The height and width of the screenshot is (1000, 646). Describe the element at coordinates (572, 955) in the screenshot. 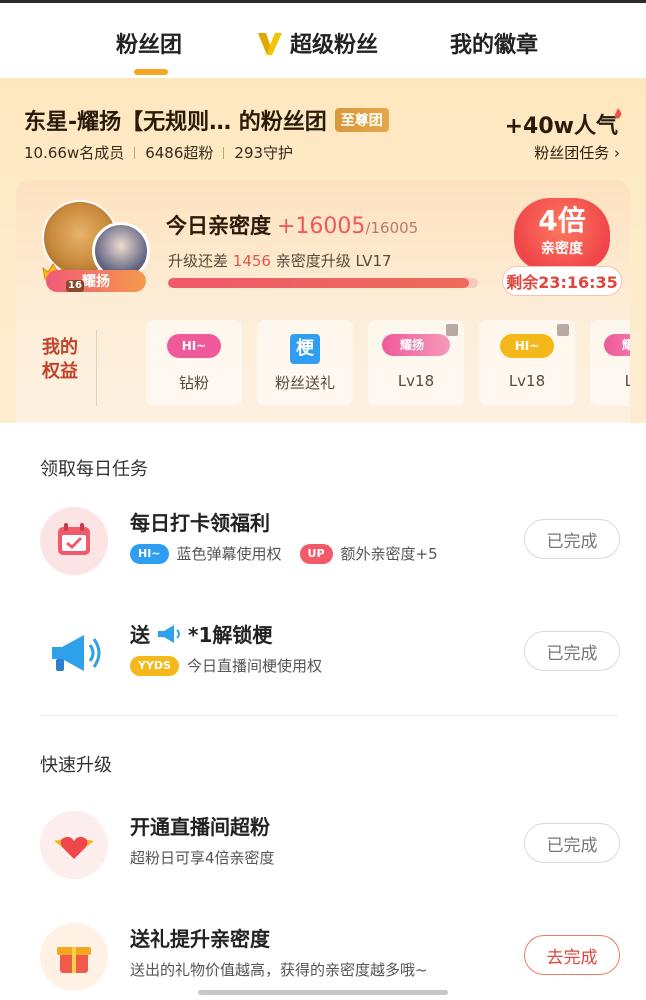

I see `go-complete-button: 去完成` at that location.